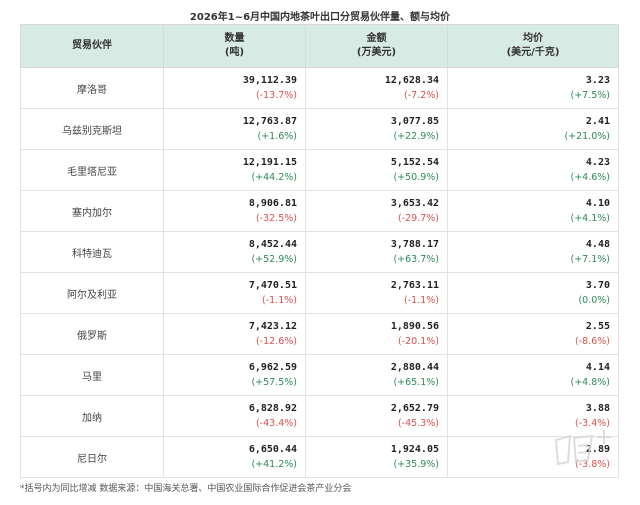 The image size is (640, 505). What do you see at coordinates (414, 203) in the screenshot?
I see `amount-value: 3,653.42` at bounding box center [414, 203].